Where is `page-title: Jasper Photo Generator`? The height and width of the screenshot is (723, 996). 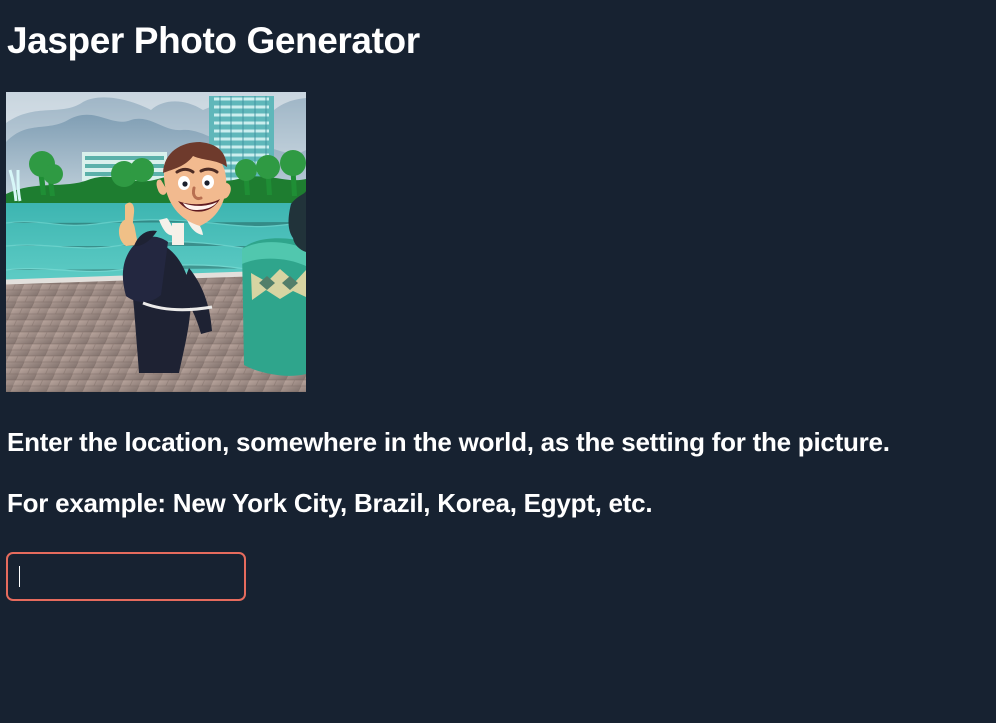 page-title: Jasper Photo Generator is located at coordinates (213, 40).